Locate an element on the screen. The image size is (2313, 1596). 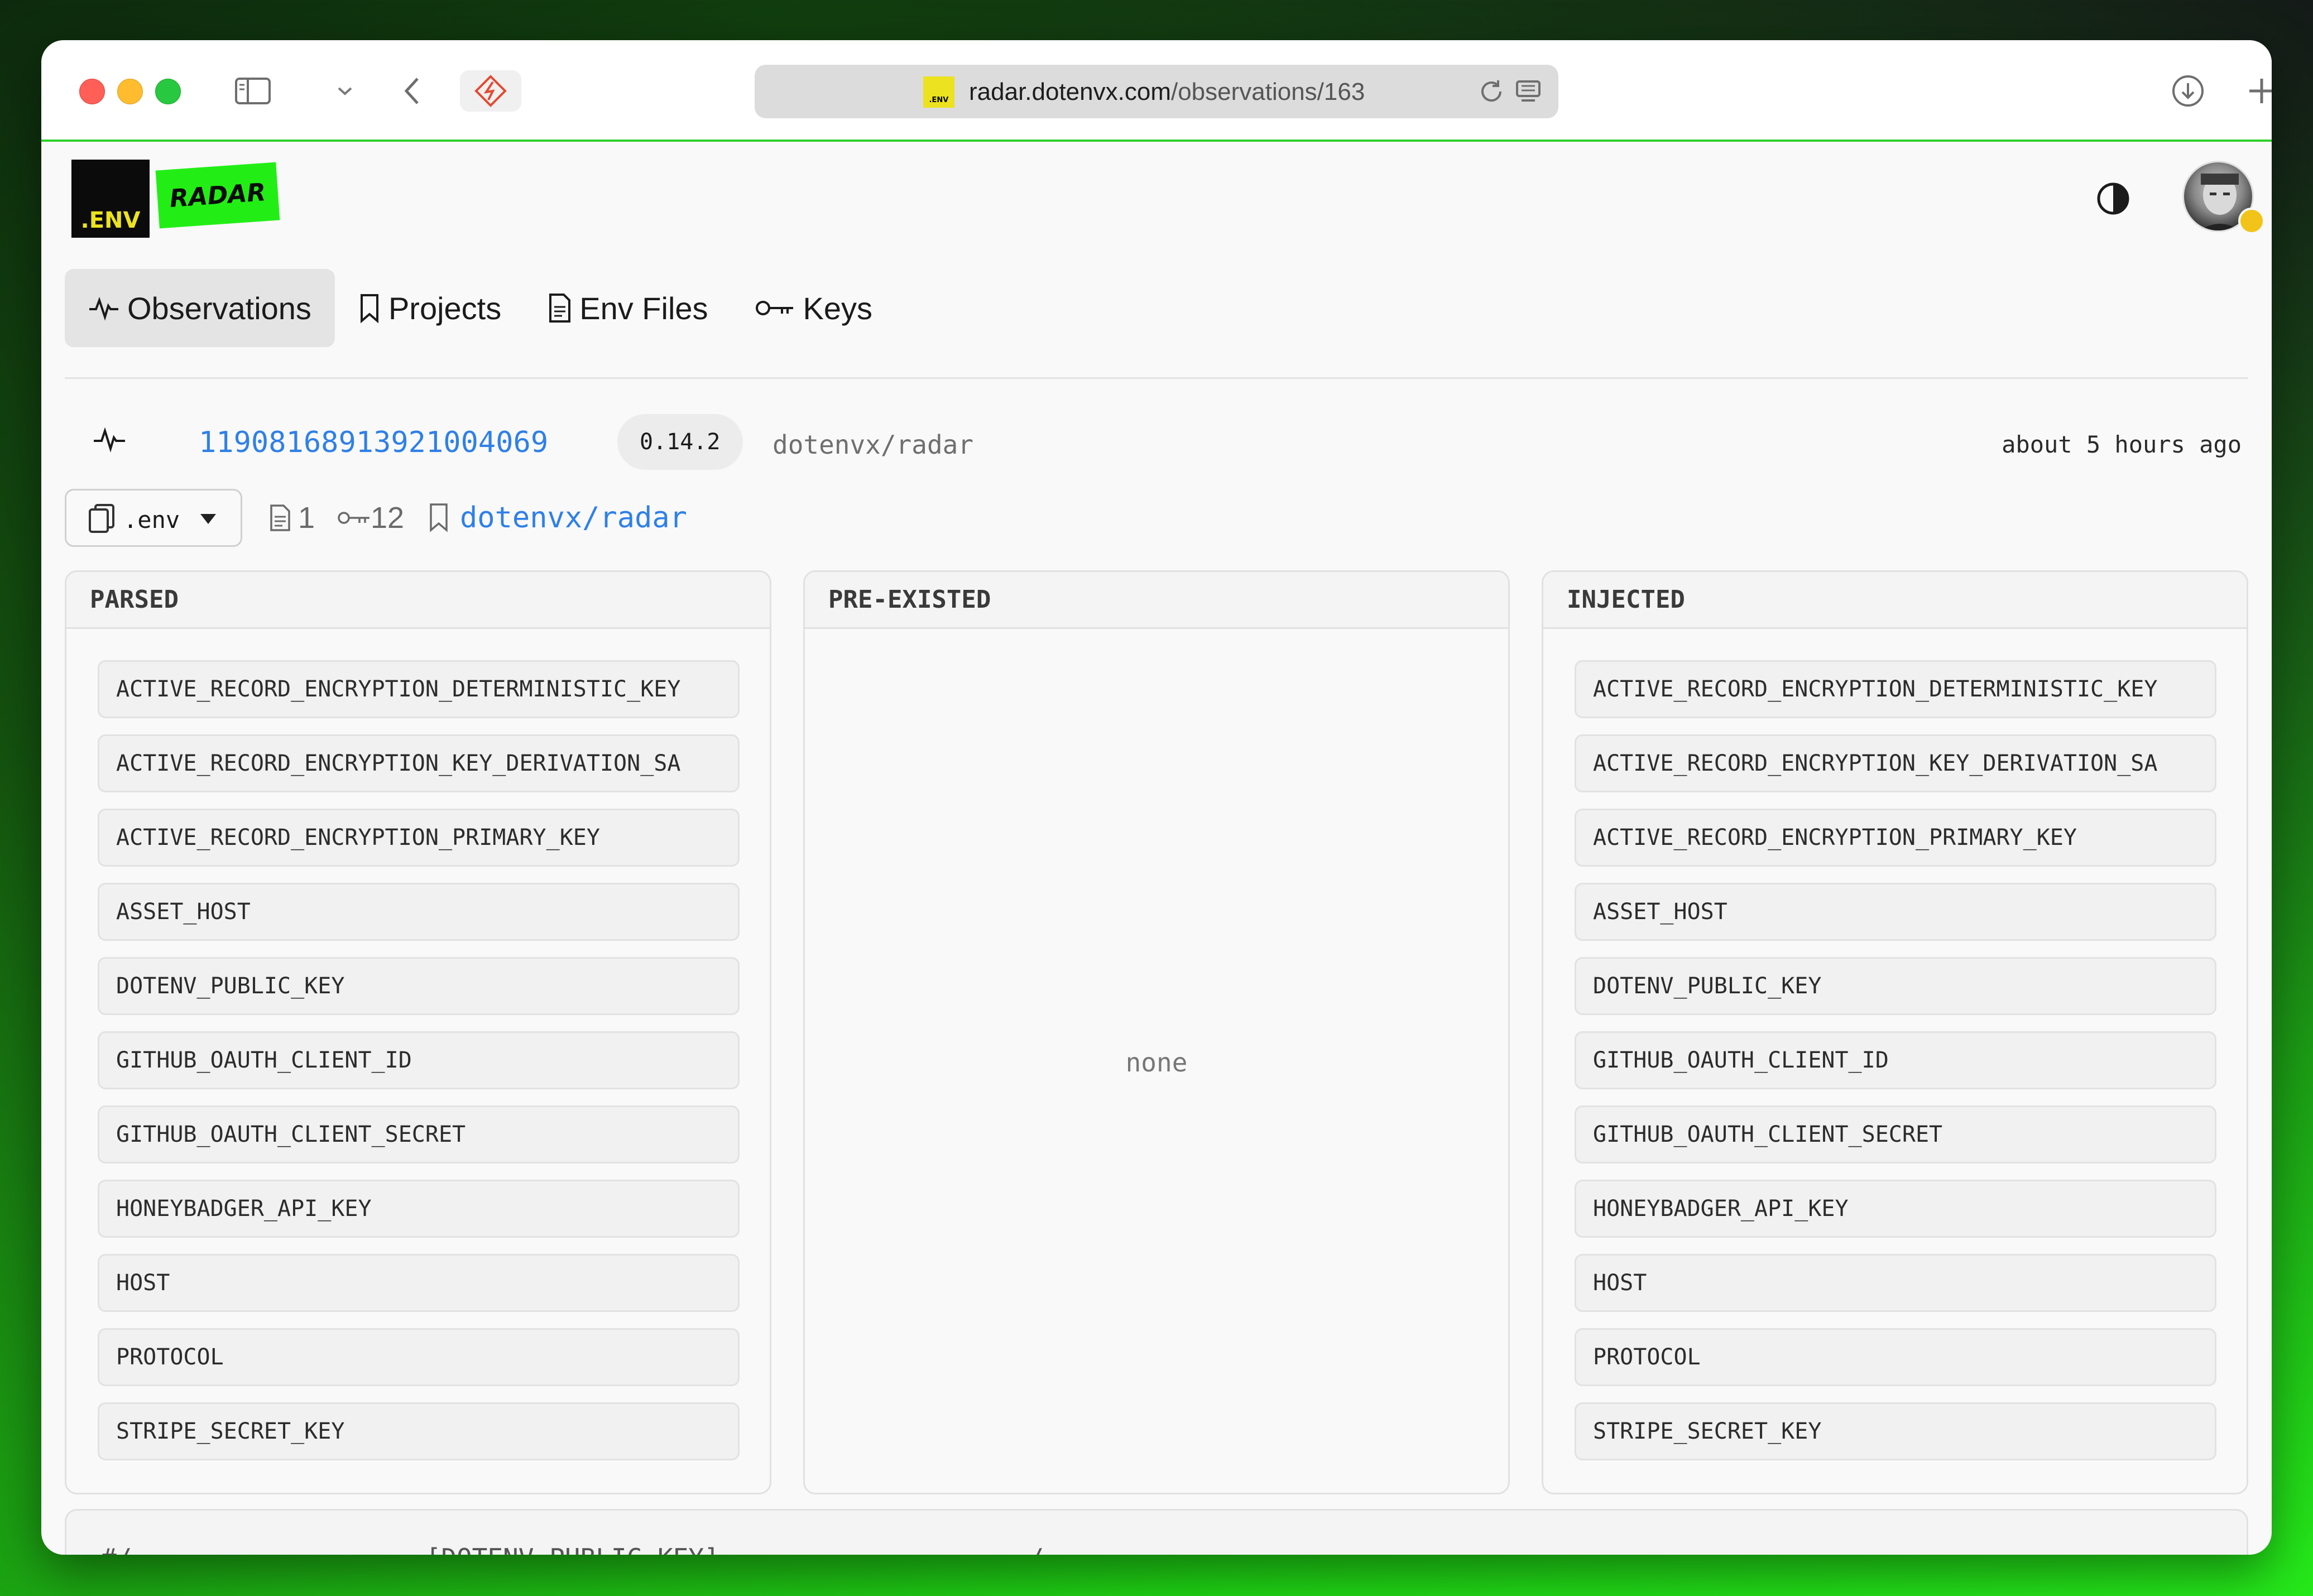
nav-env-files: Env Files is located at coordinates (628, 308).